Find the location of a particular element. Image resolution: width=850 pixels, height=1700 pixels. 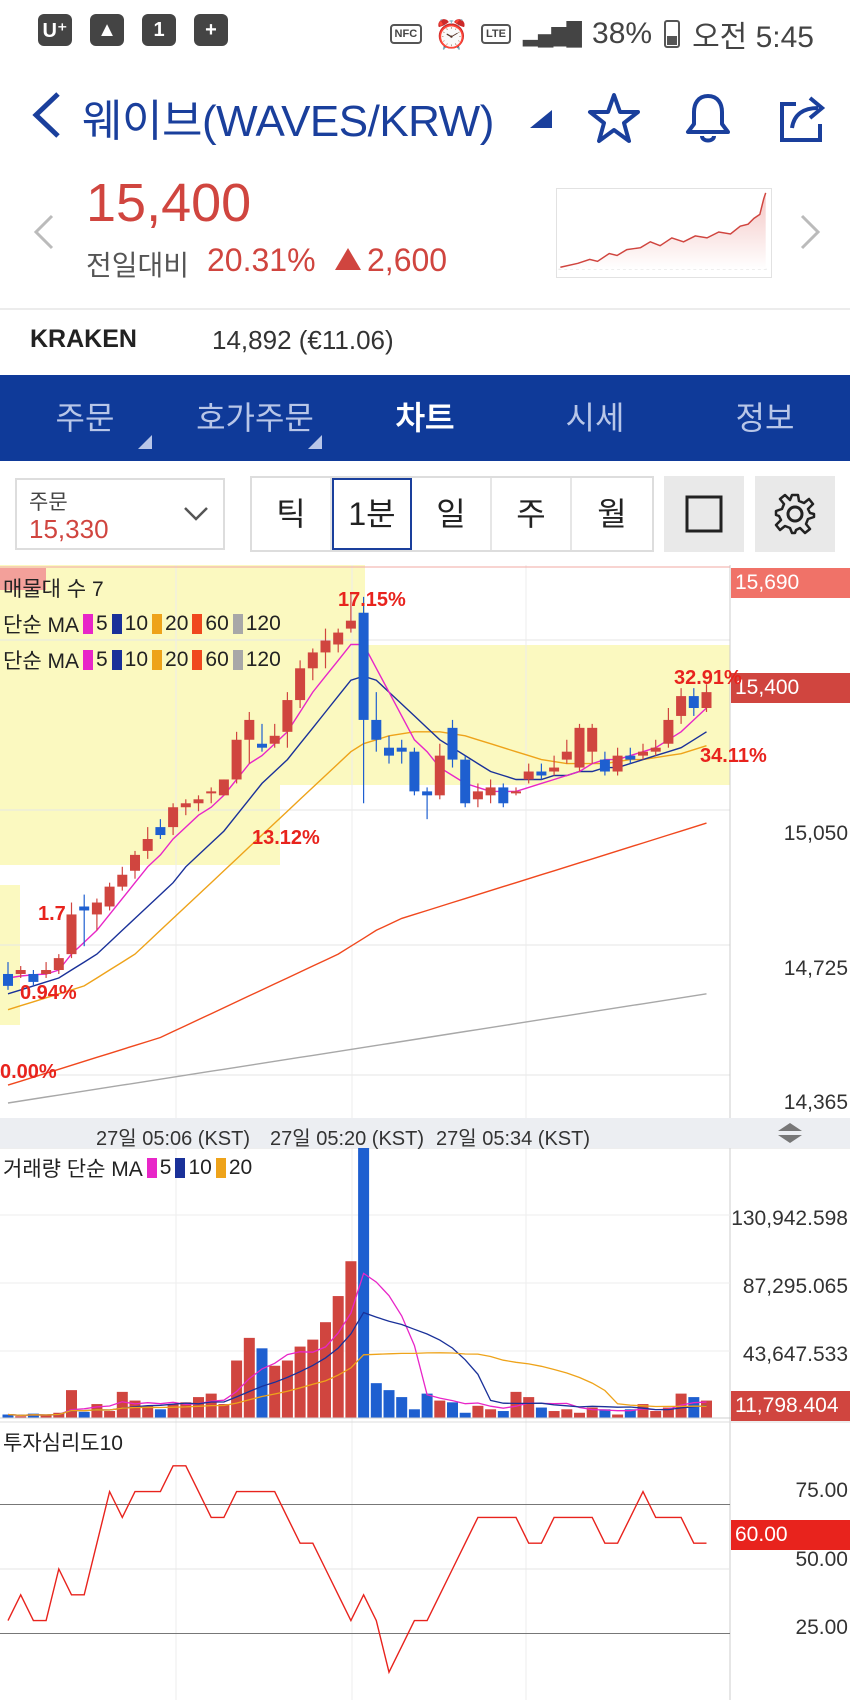

lte-icon: LTE is located at coordinates (496, 34).